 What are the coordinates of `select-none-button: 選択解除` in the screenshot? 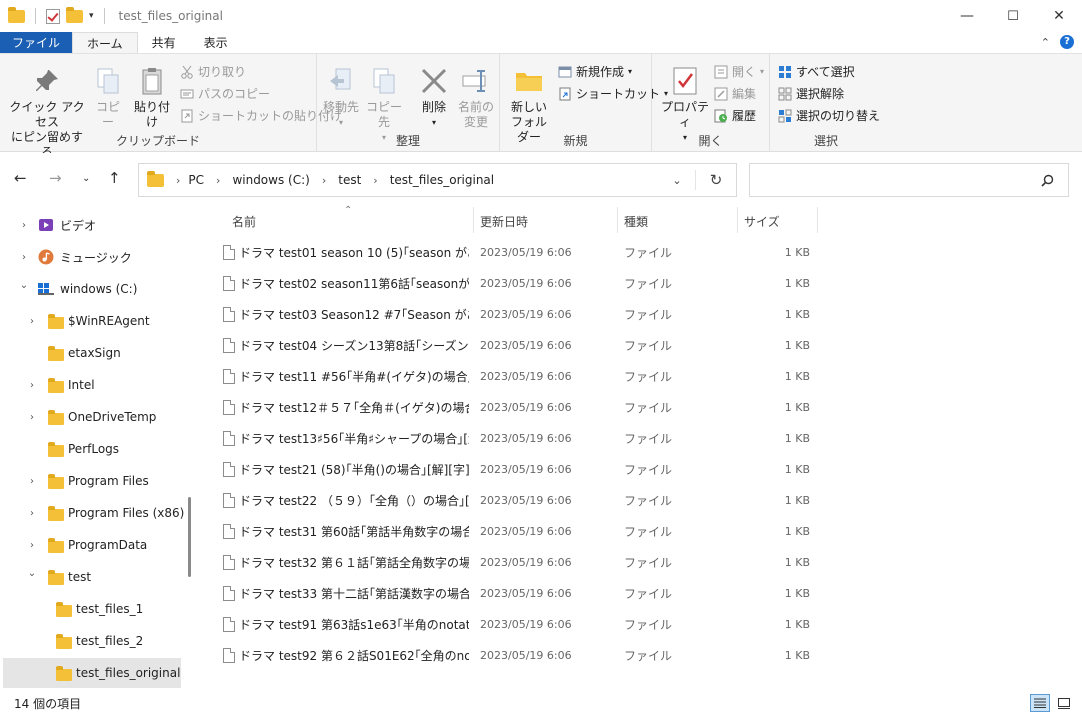 It's located at (811, 93).